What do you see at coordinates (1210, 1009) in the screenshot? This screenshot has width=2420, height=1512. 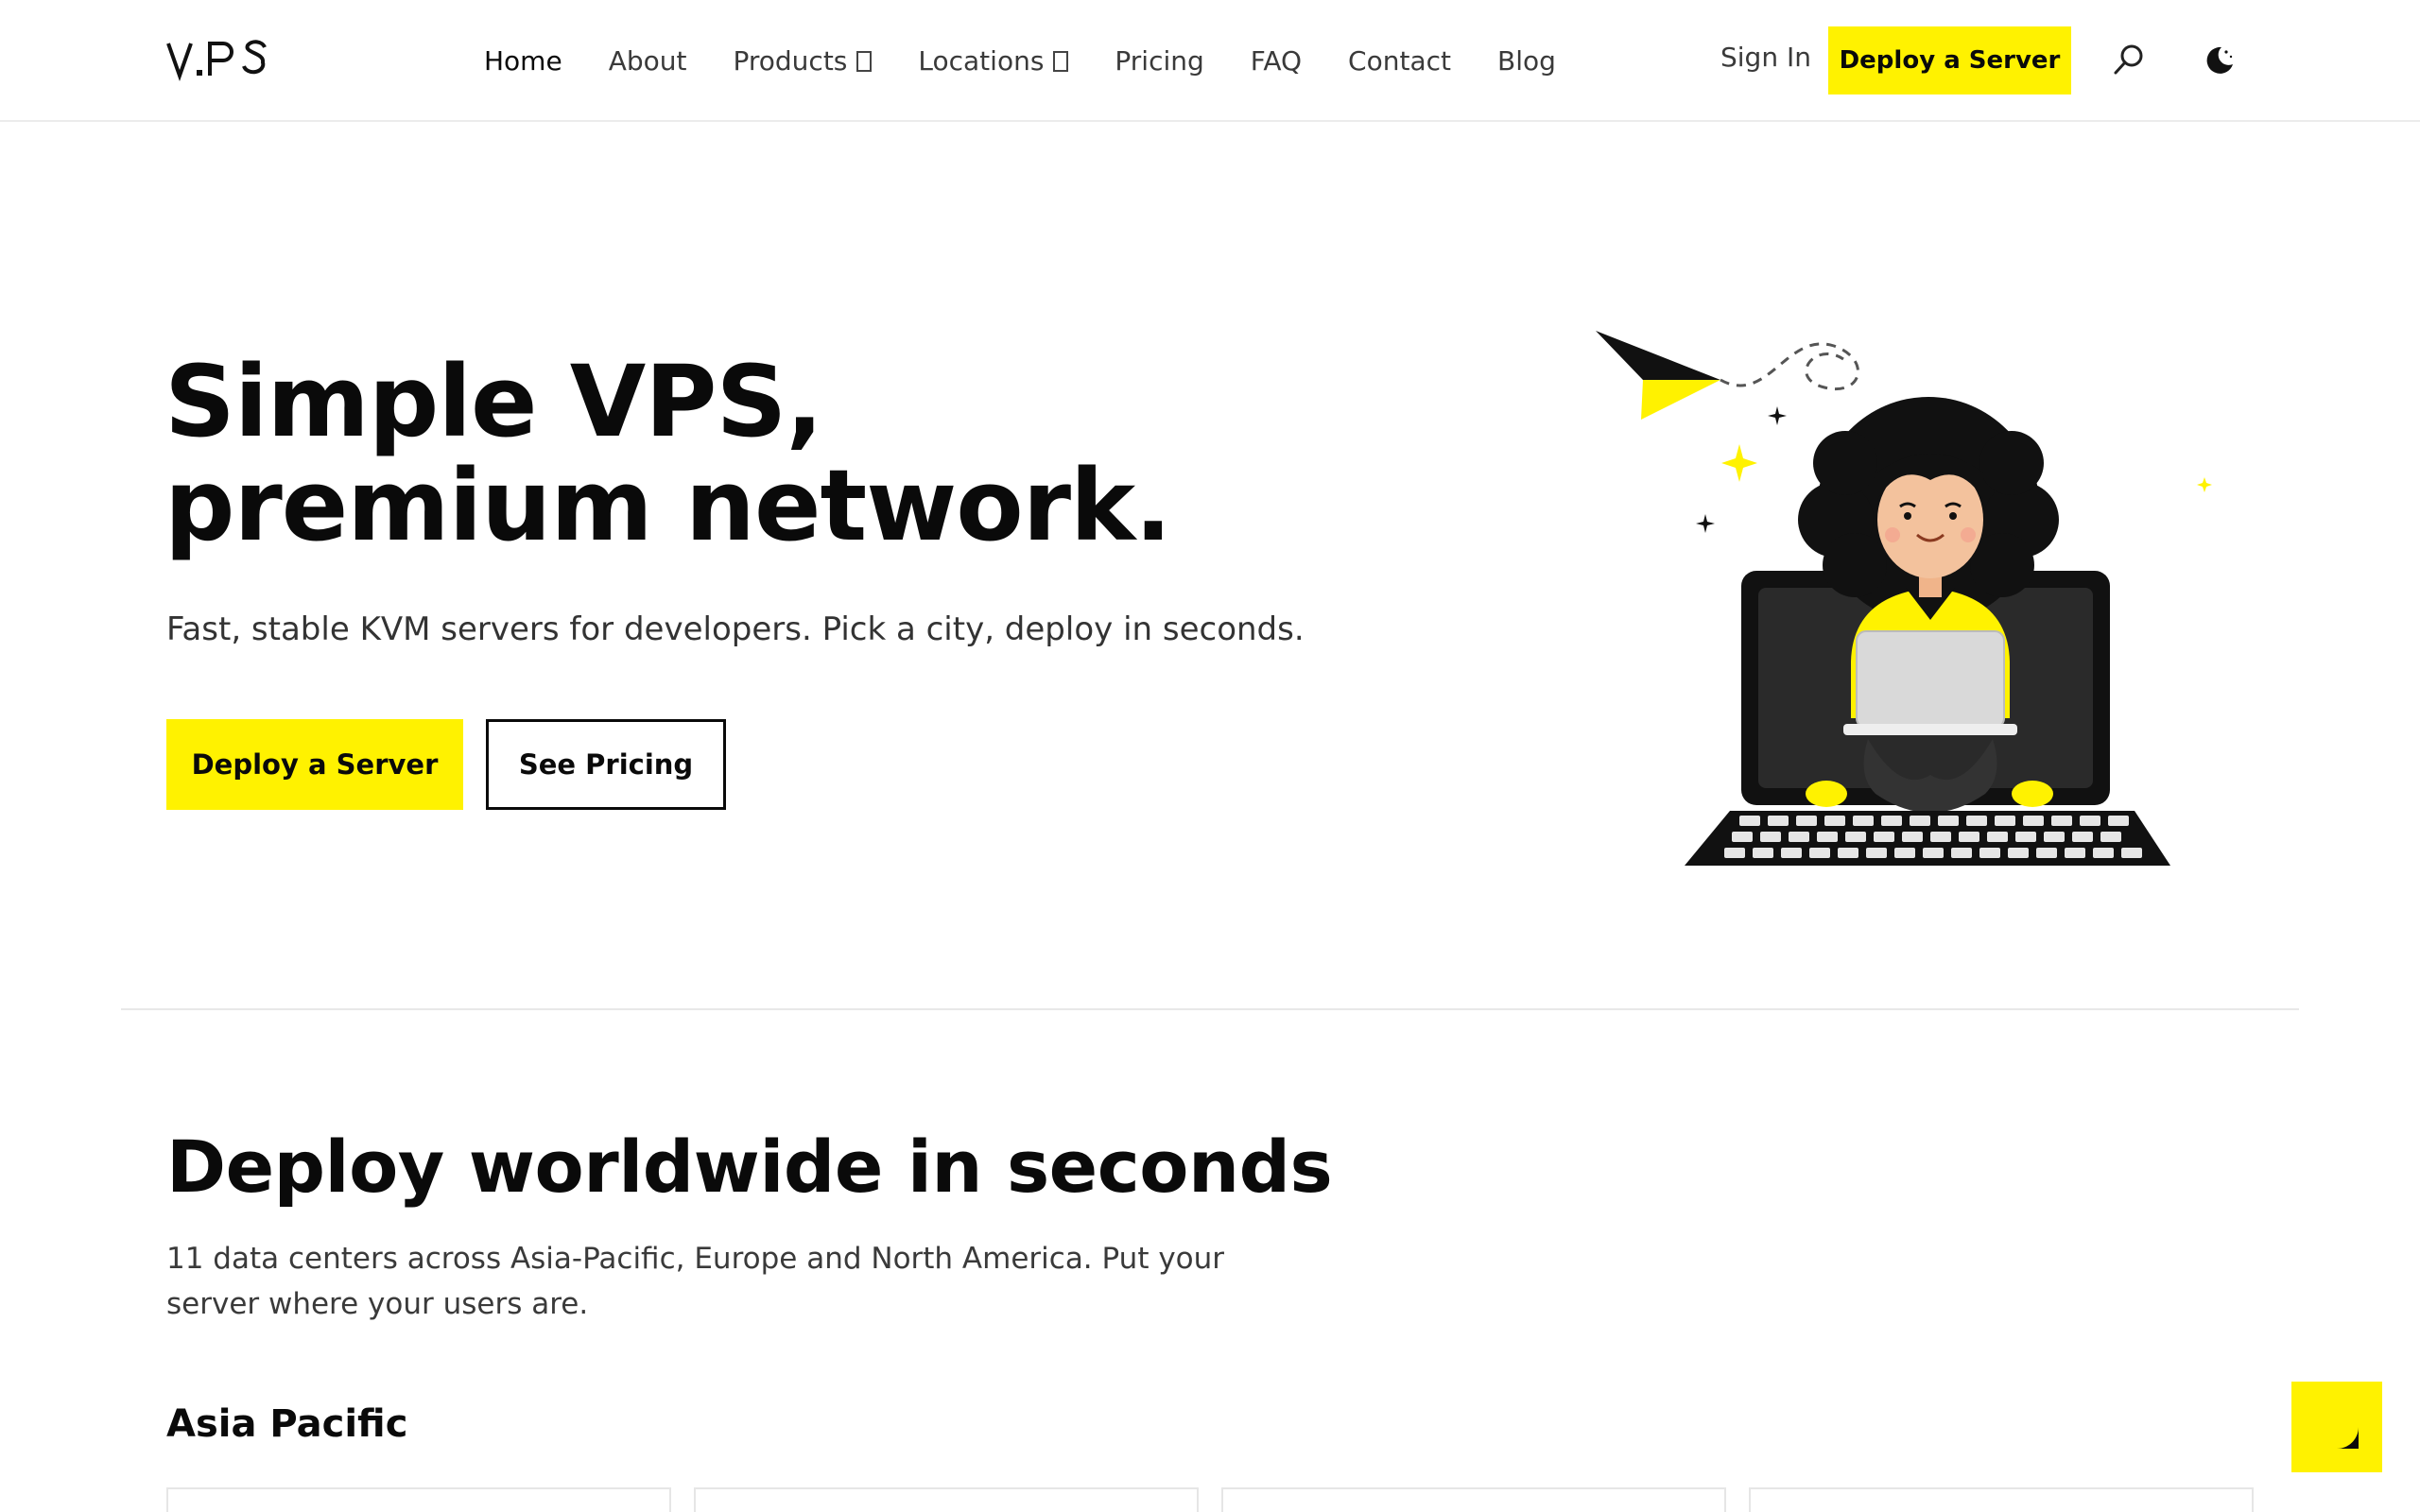 I see `section-divider` at bounding box center [1210, 1009].